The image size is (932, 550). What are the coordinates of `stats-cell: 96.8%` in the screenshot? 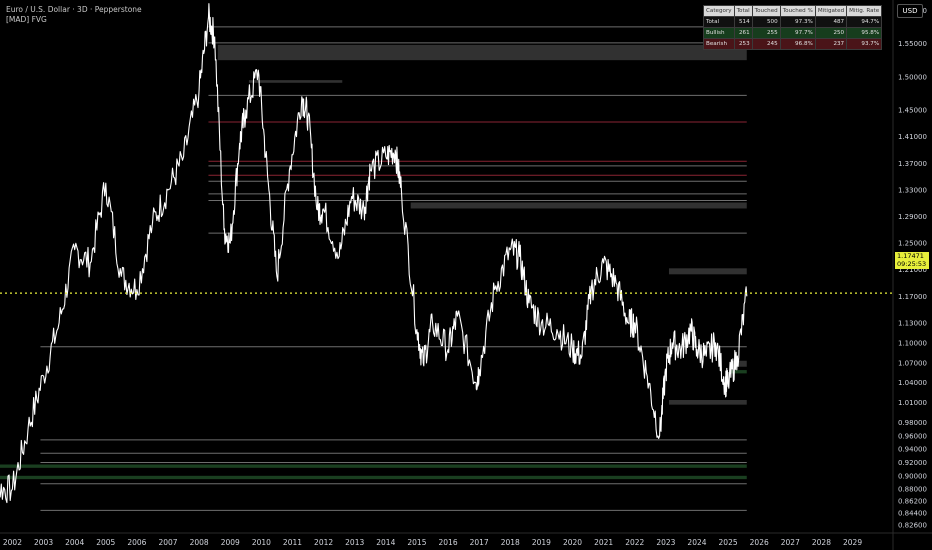 It's located at (797, 44).